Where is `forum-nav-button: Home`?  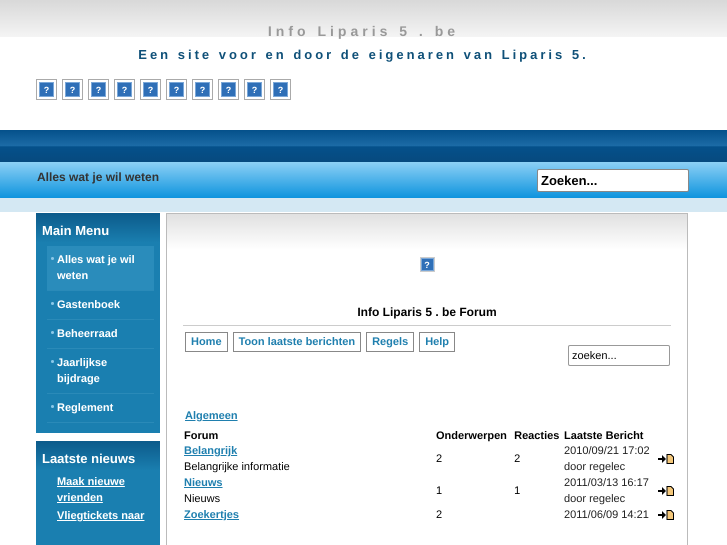
forum-nav-button: Home is located at coordinates (206, 342).